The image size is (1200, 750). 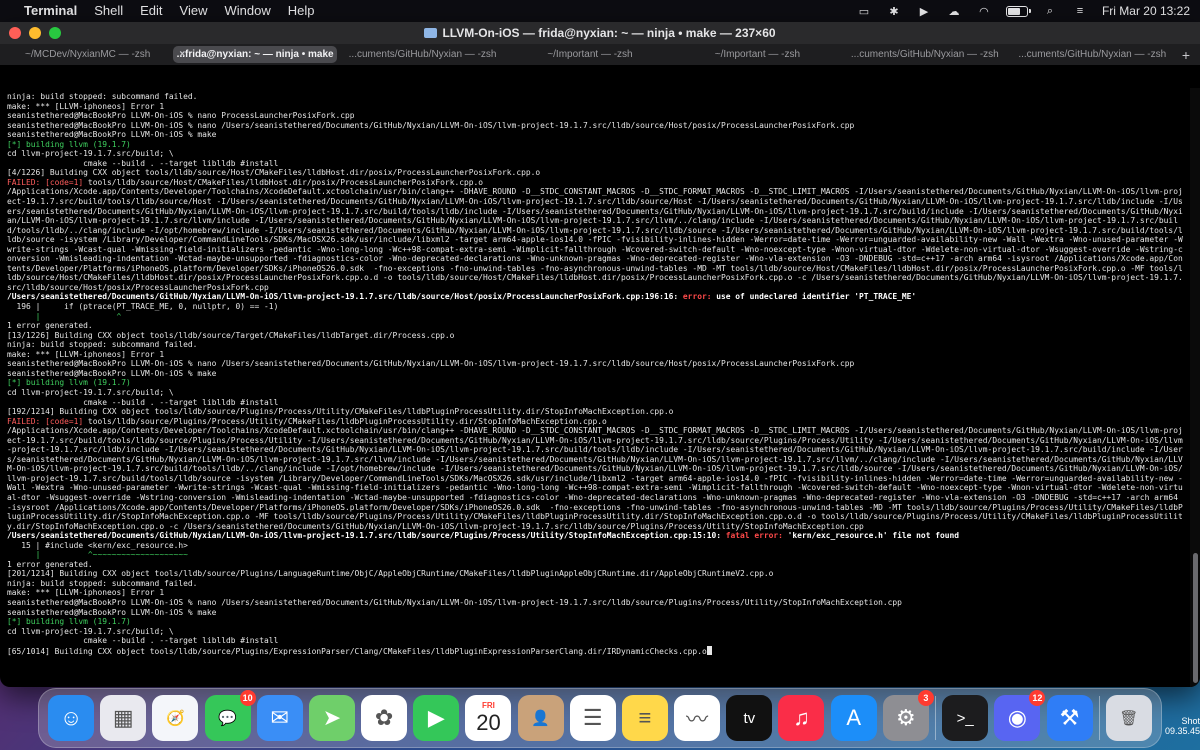 I want to click on terminal-line: [*] building llvm (19.1.7), so click(x=69, y=622).